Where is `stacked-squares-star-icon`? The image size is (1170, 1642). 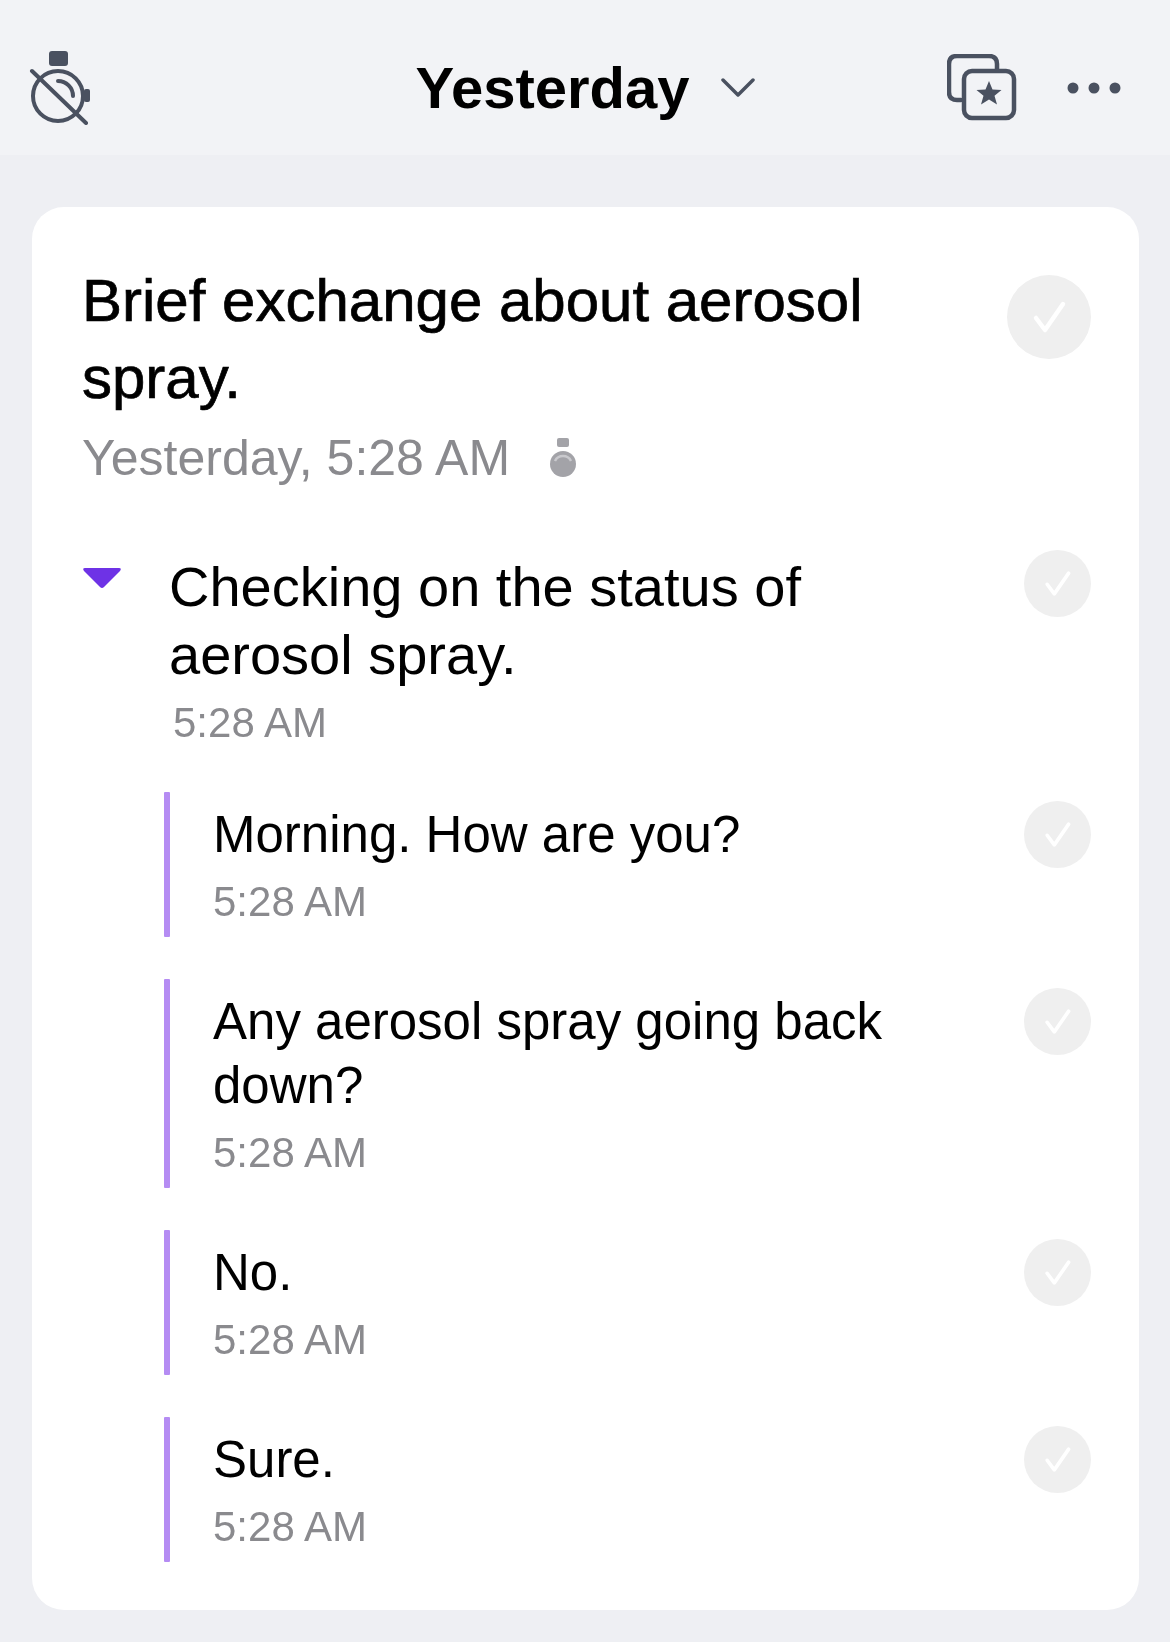
stacked-squares-star-icon is located at coordinates (982, 87).